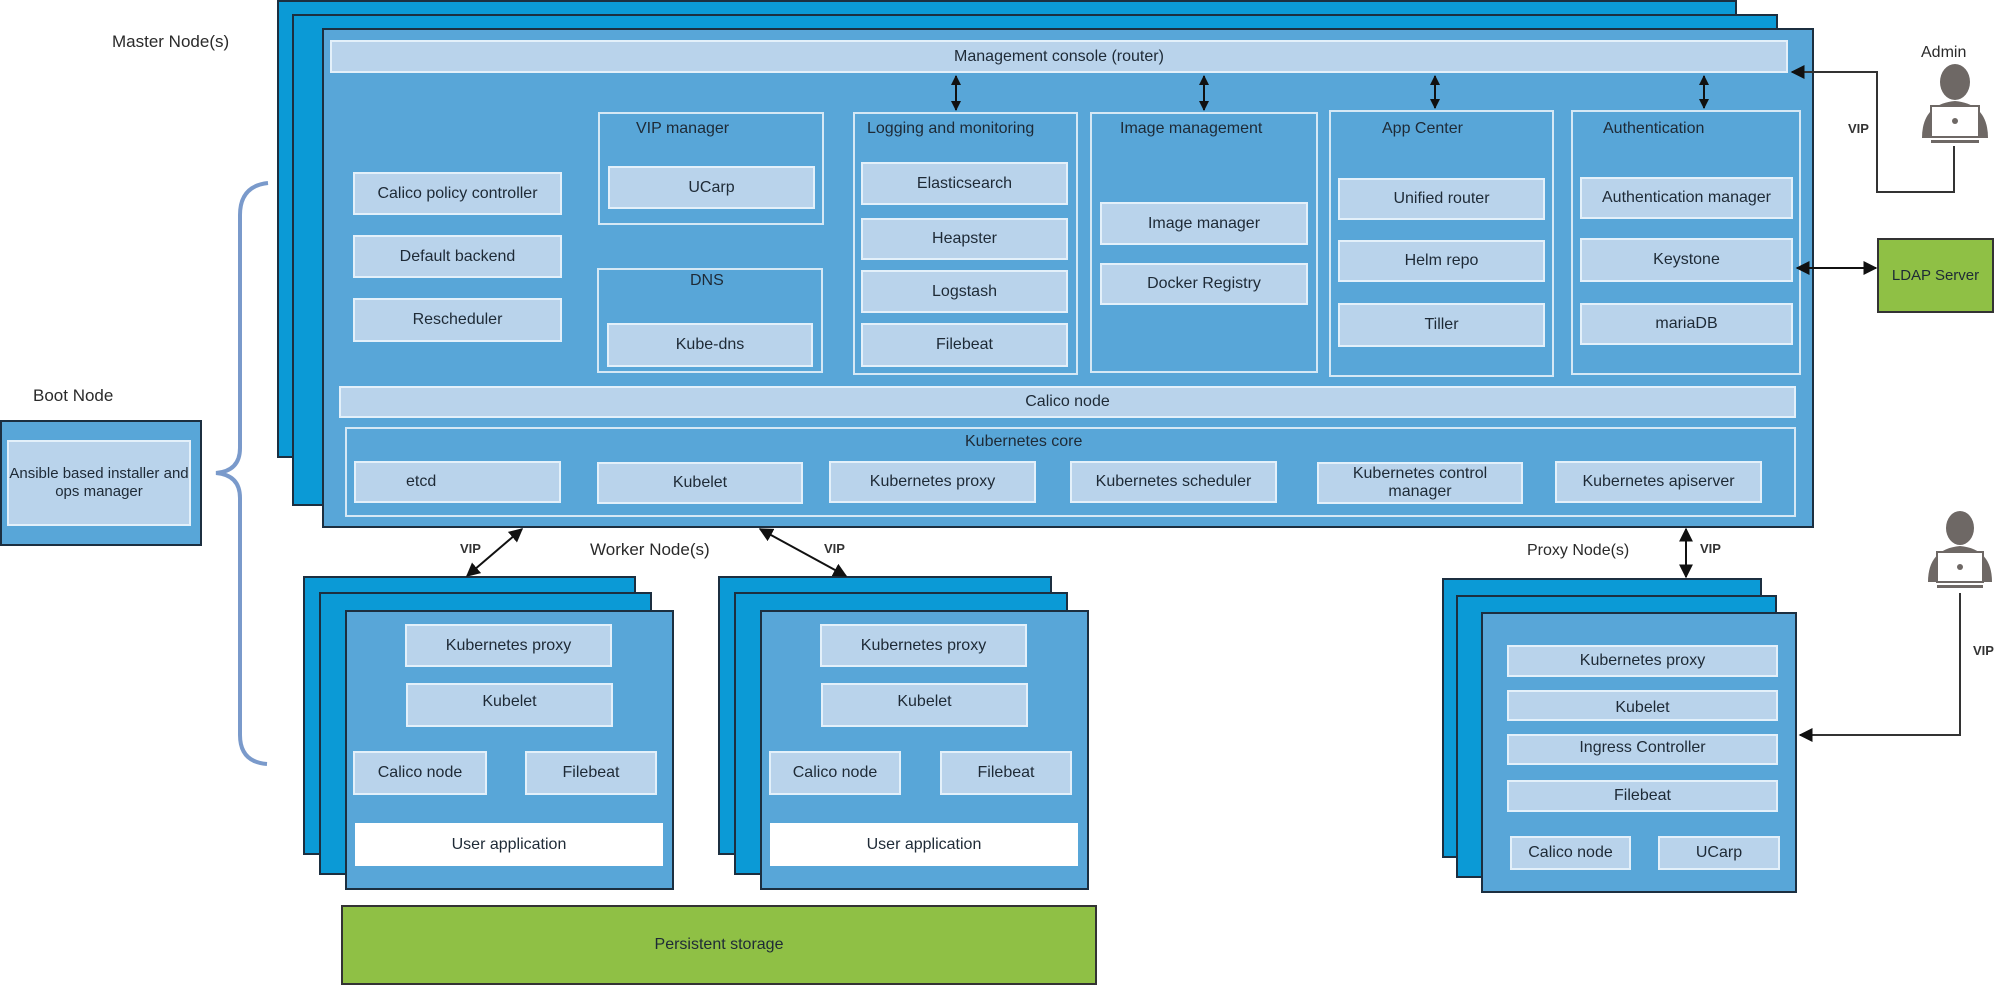 Image resolution: width=1999 pixels, height=985 pixels. Describe the element at coordinates (1960, 549) in the screenshot. I see `user-icon` at that location.